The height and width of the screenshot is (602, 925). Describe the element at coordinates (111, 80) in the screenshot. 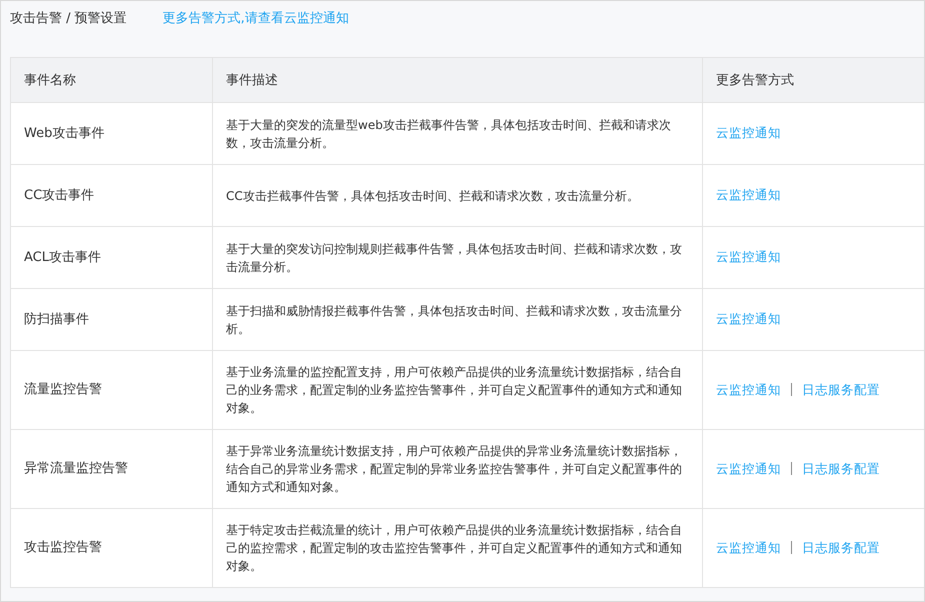

I see `column-header: 事件名称` at that location.